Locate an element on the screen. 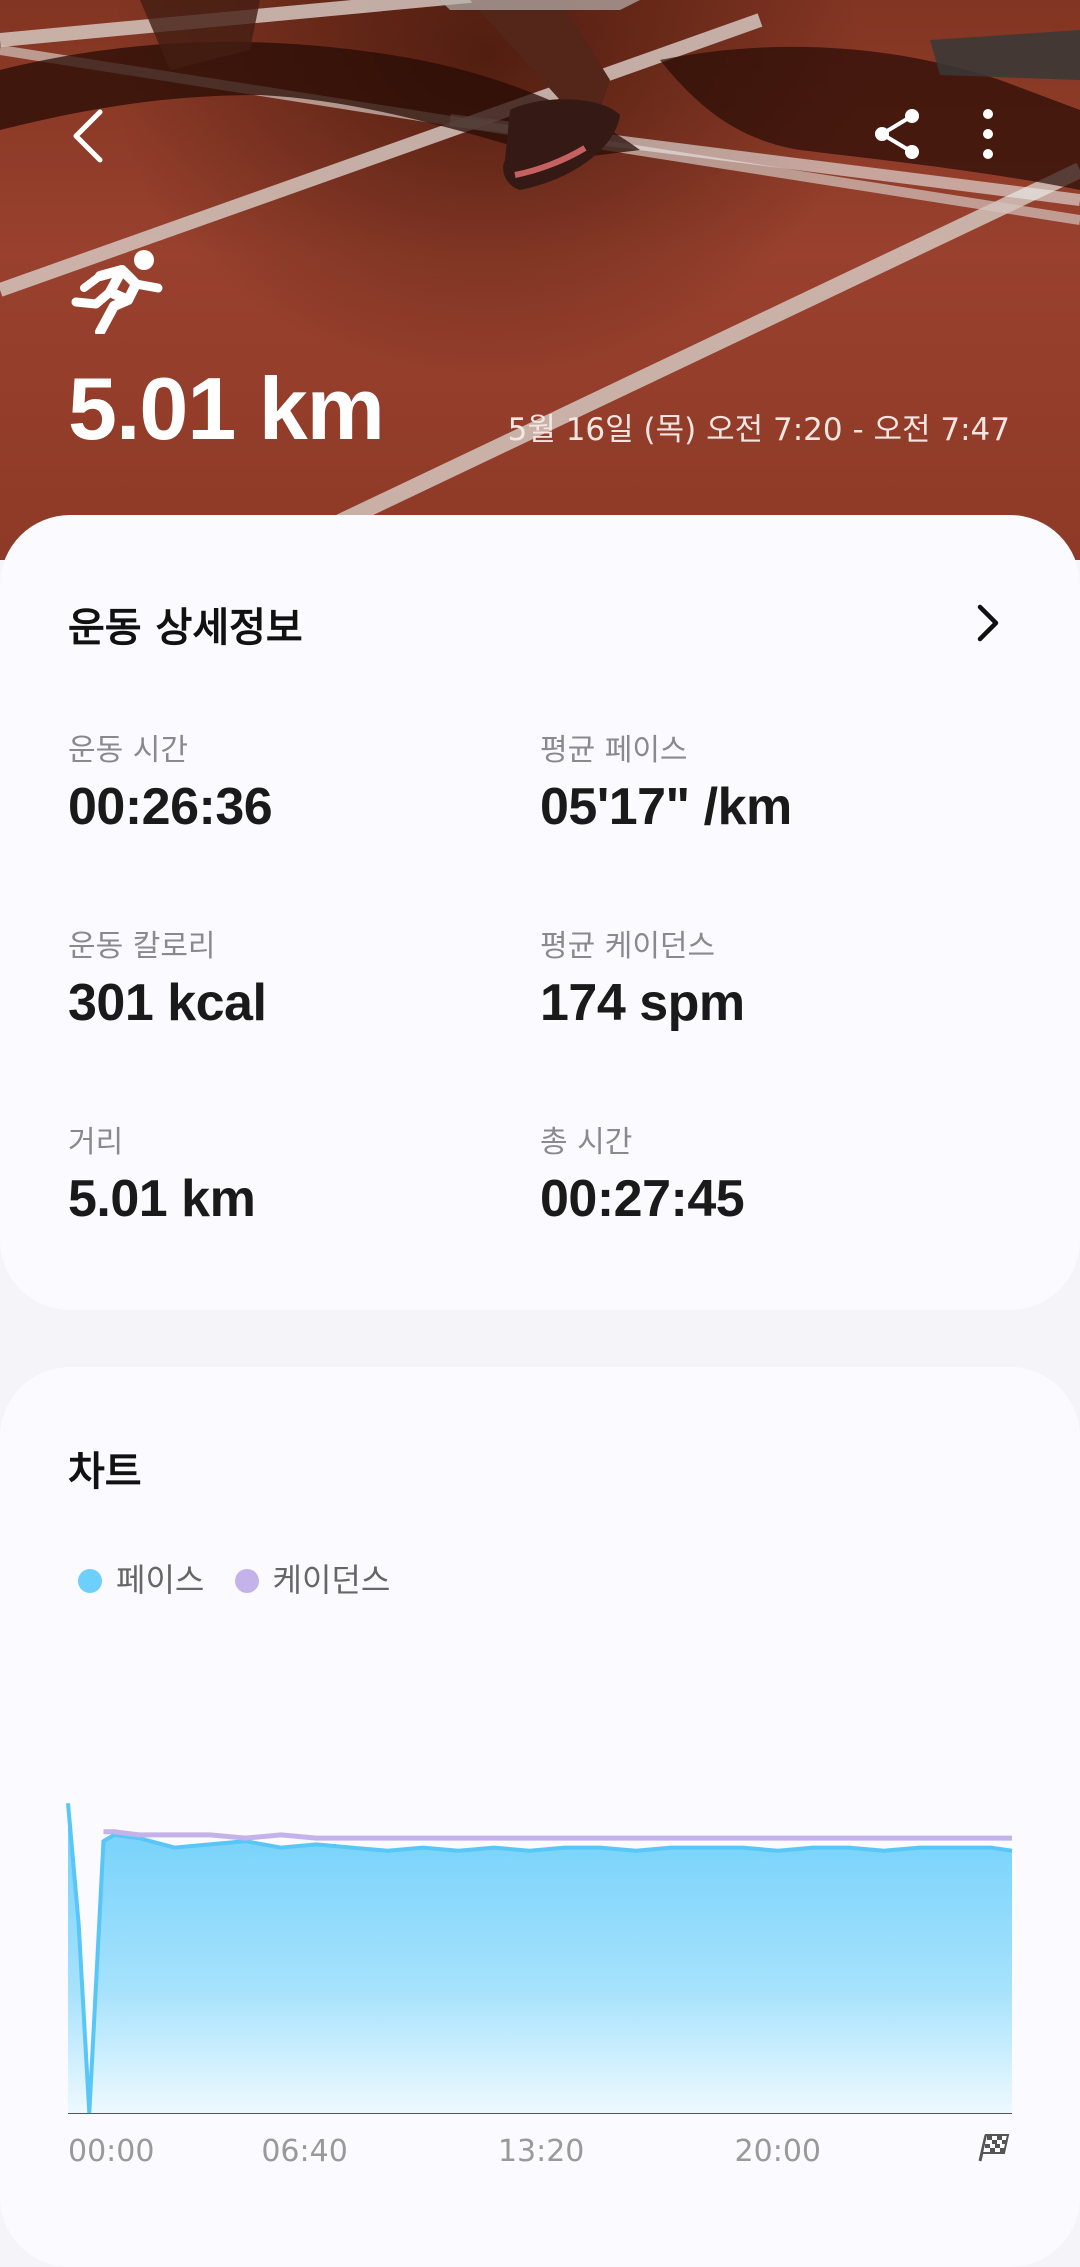  stat-workout-time: 운동 시간 00:26:36 is located at coordinates (170, 781).